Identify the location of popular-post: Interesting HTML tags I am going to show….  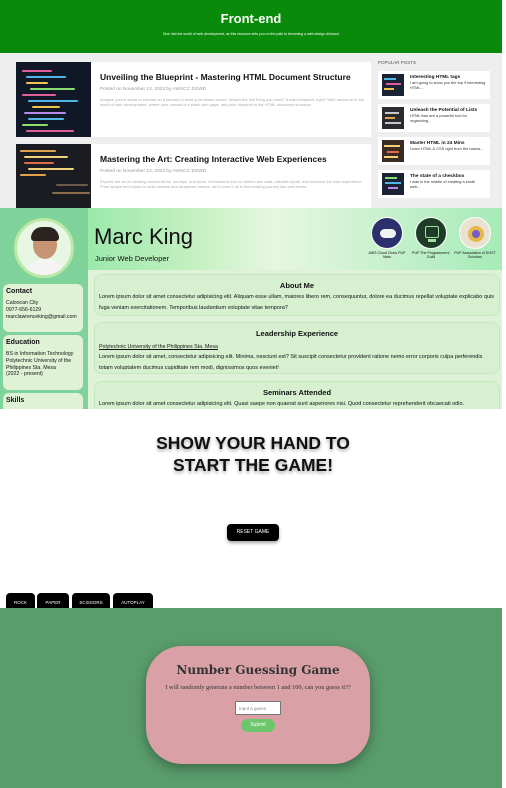
(434, 85).